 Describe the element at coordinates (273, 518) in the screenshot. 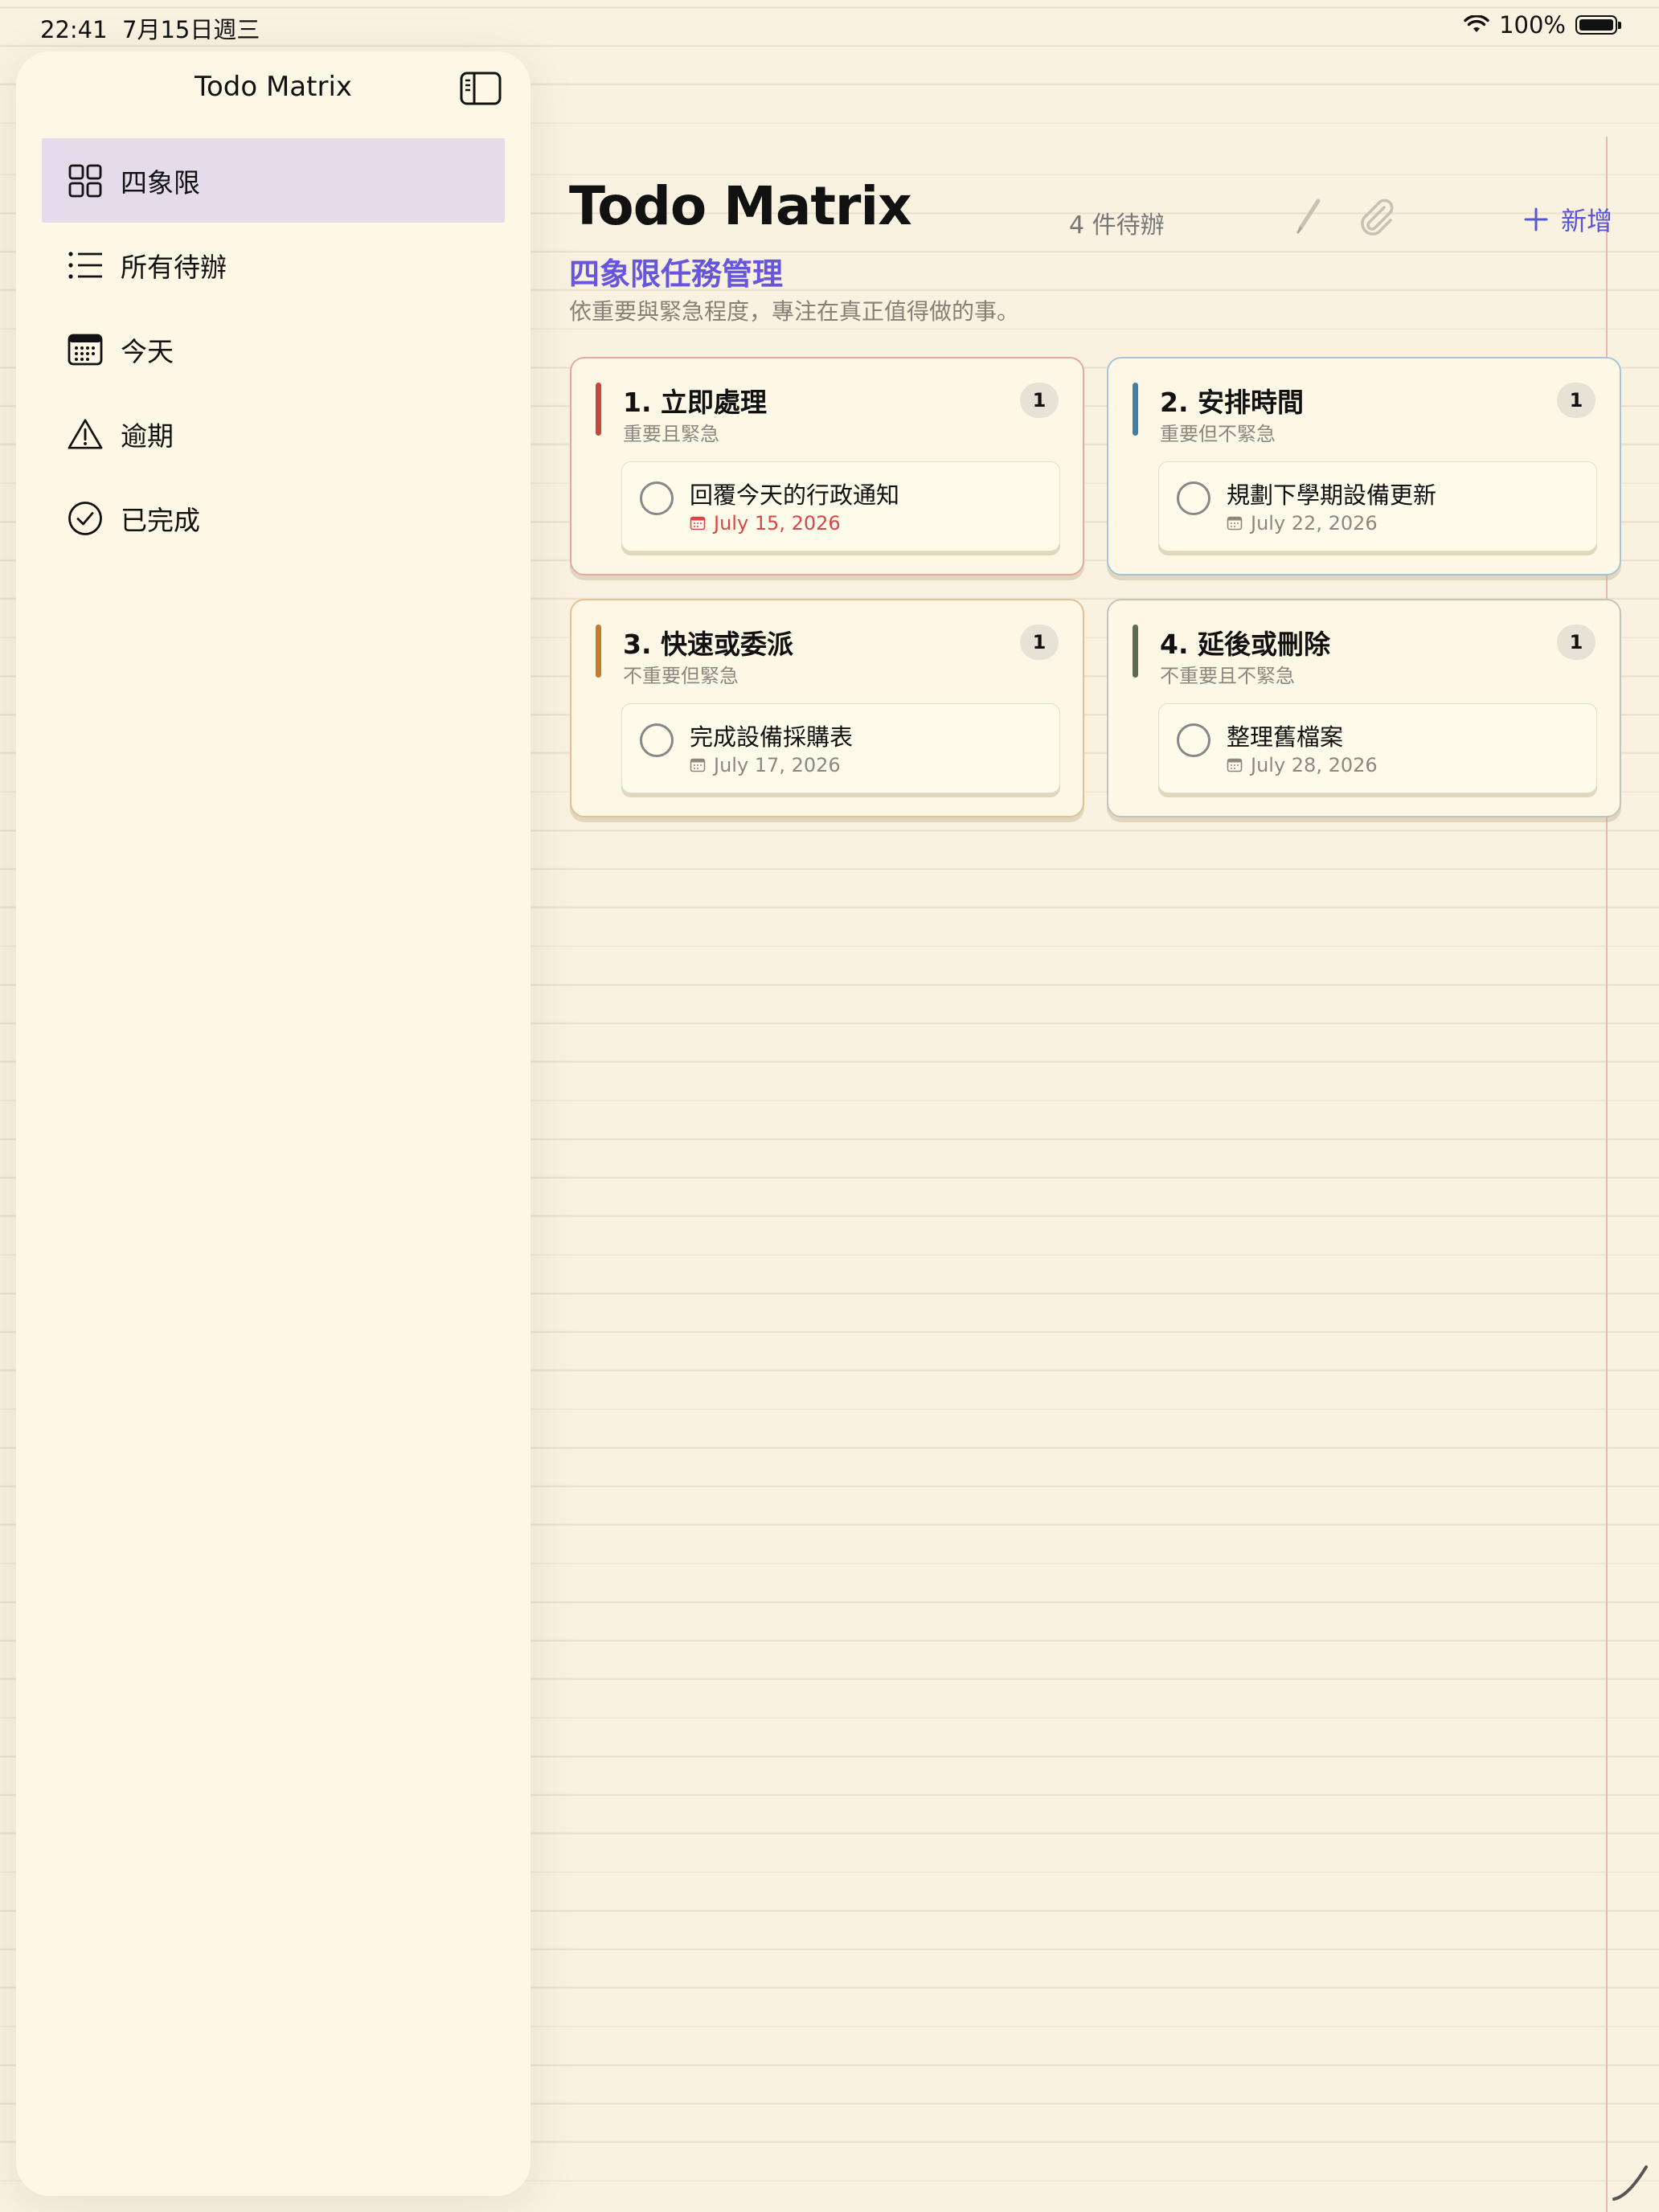

I see `sidebar-item-completed: 已完成` at that location.